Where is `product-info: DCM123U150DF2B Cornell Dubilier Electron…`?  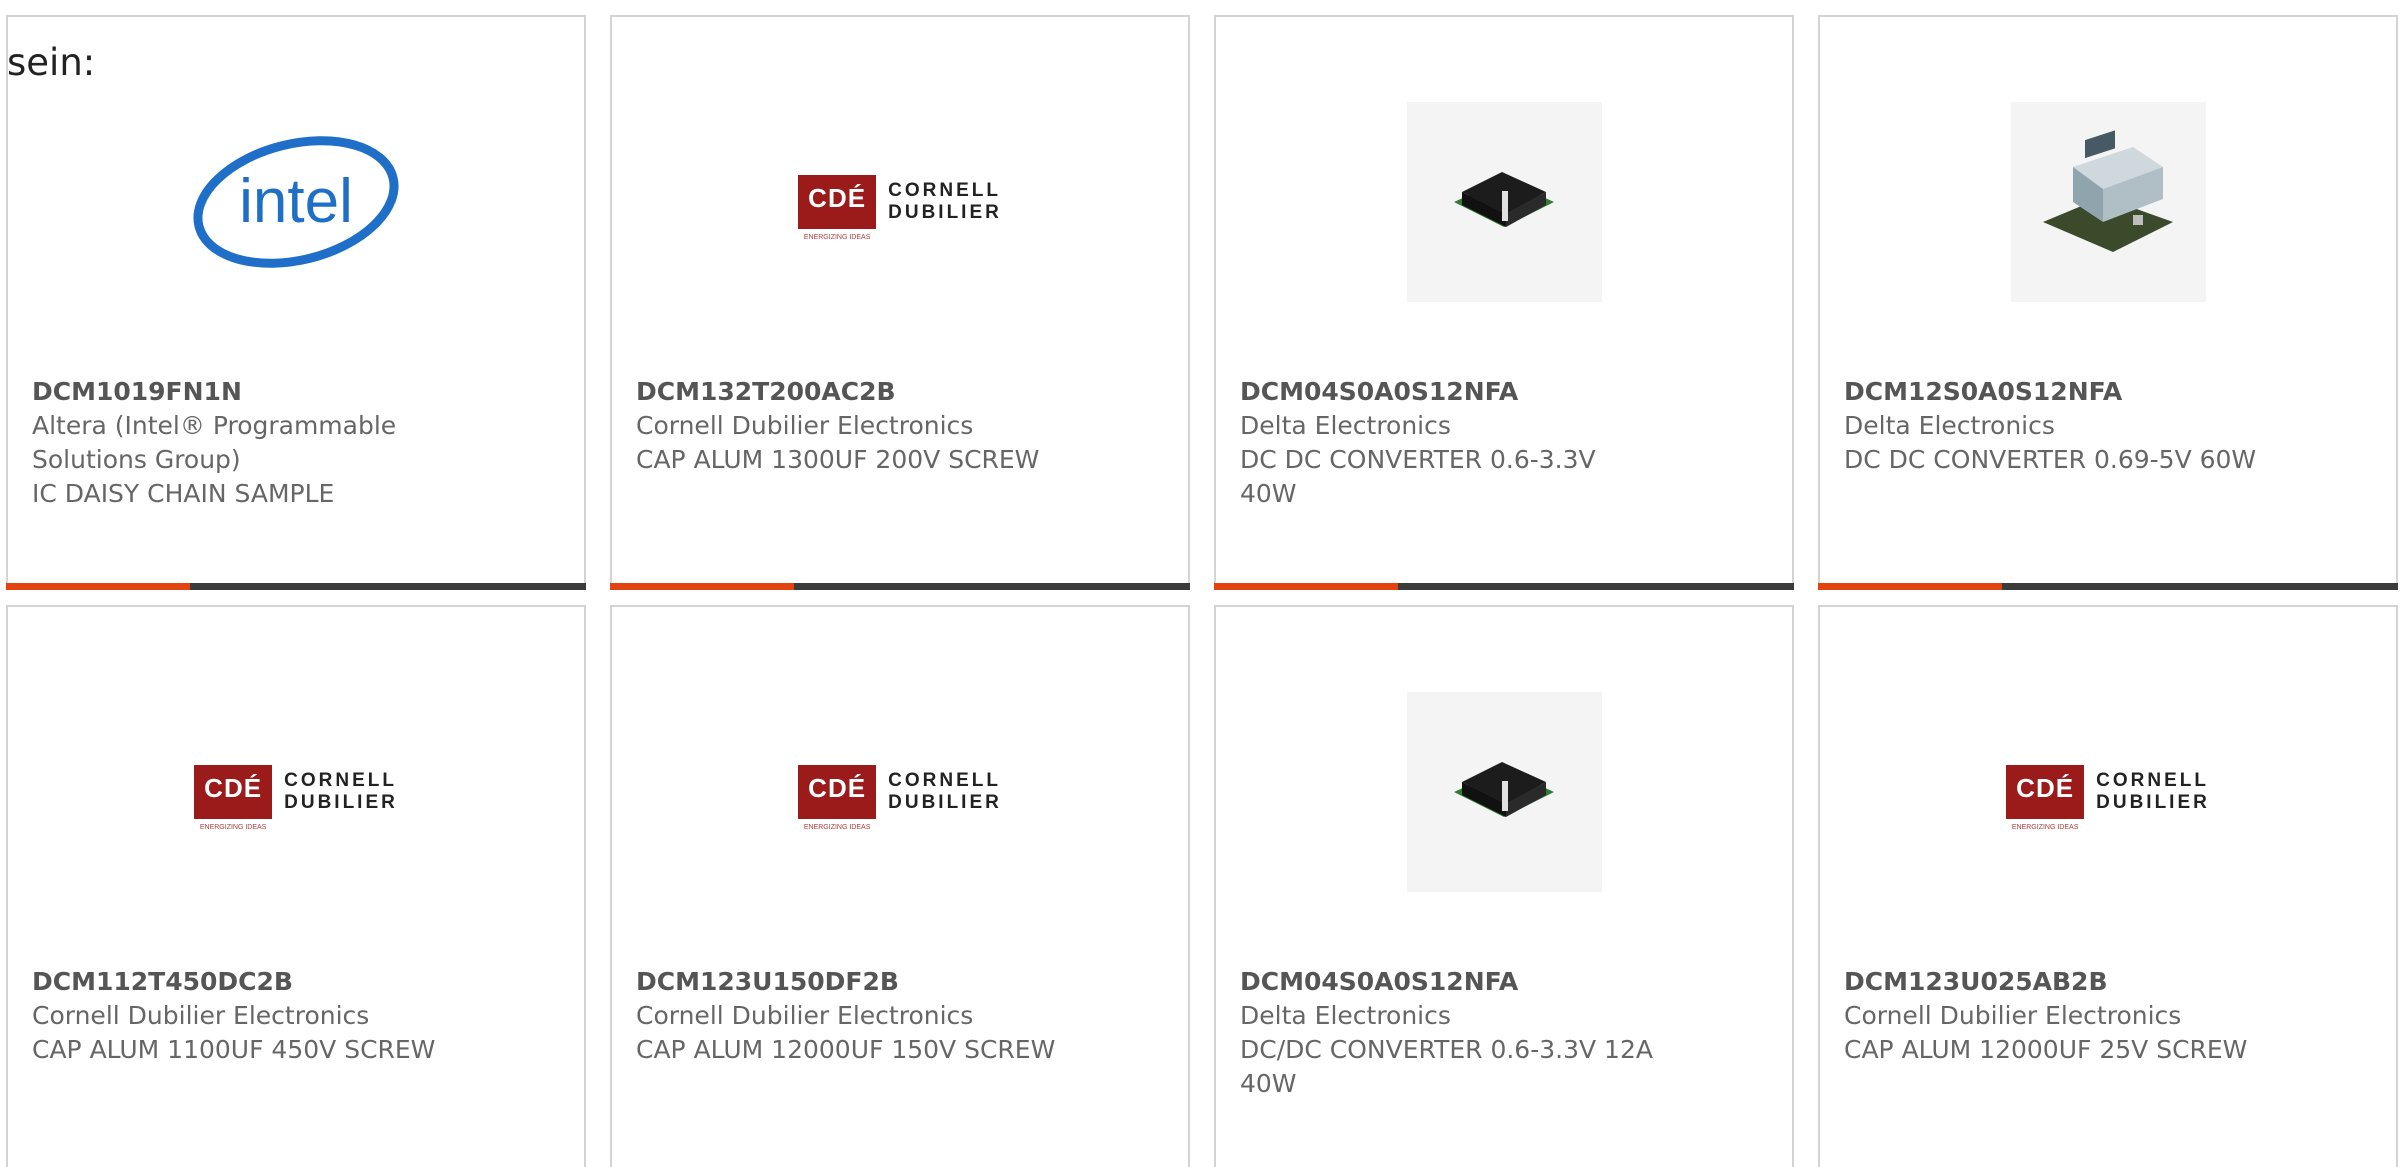 product-info: DCM123U150DF2B Cornell Dubilier Electron… is located at coordinates (846, 1016).